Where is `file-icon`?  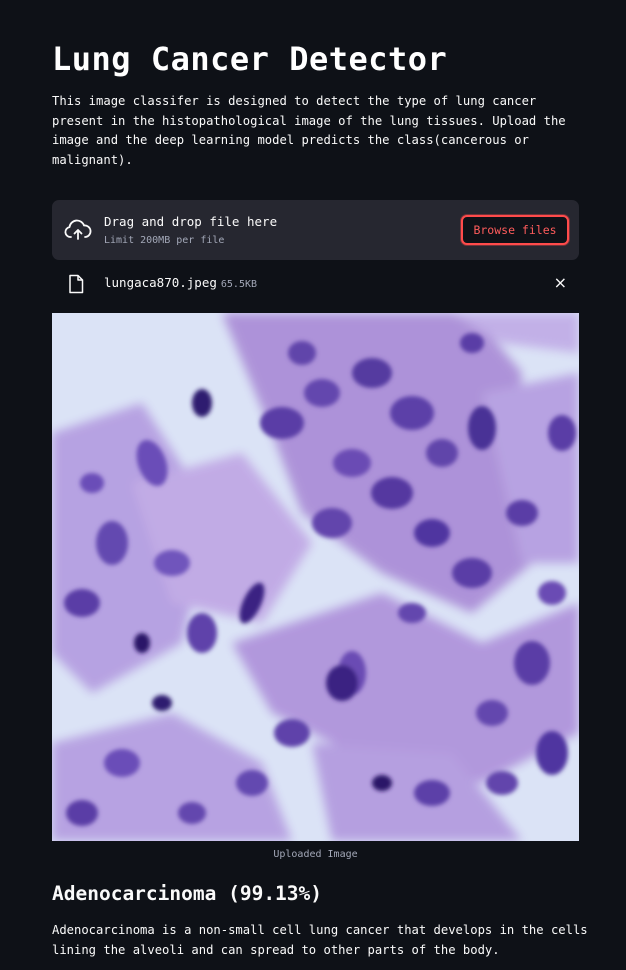
file-icon is located at coordinates (76, 284).